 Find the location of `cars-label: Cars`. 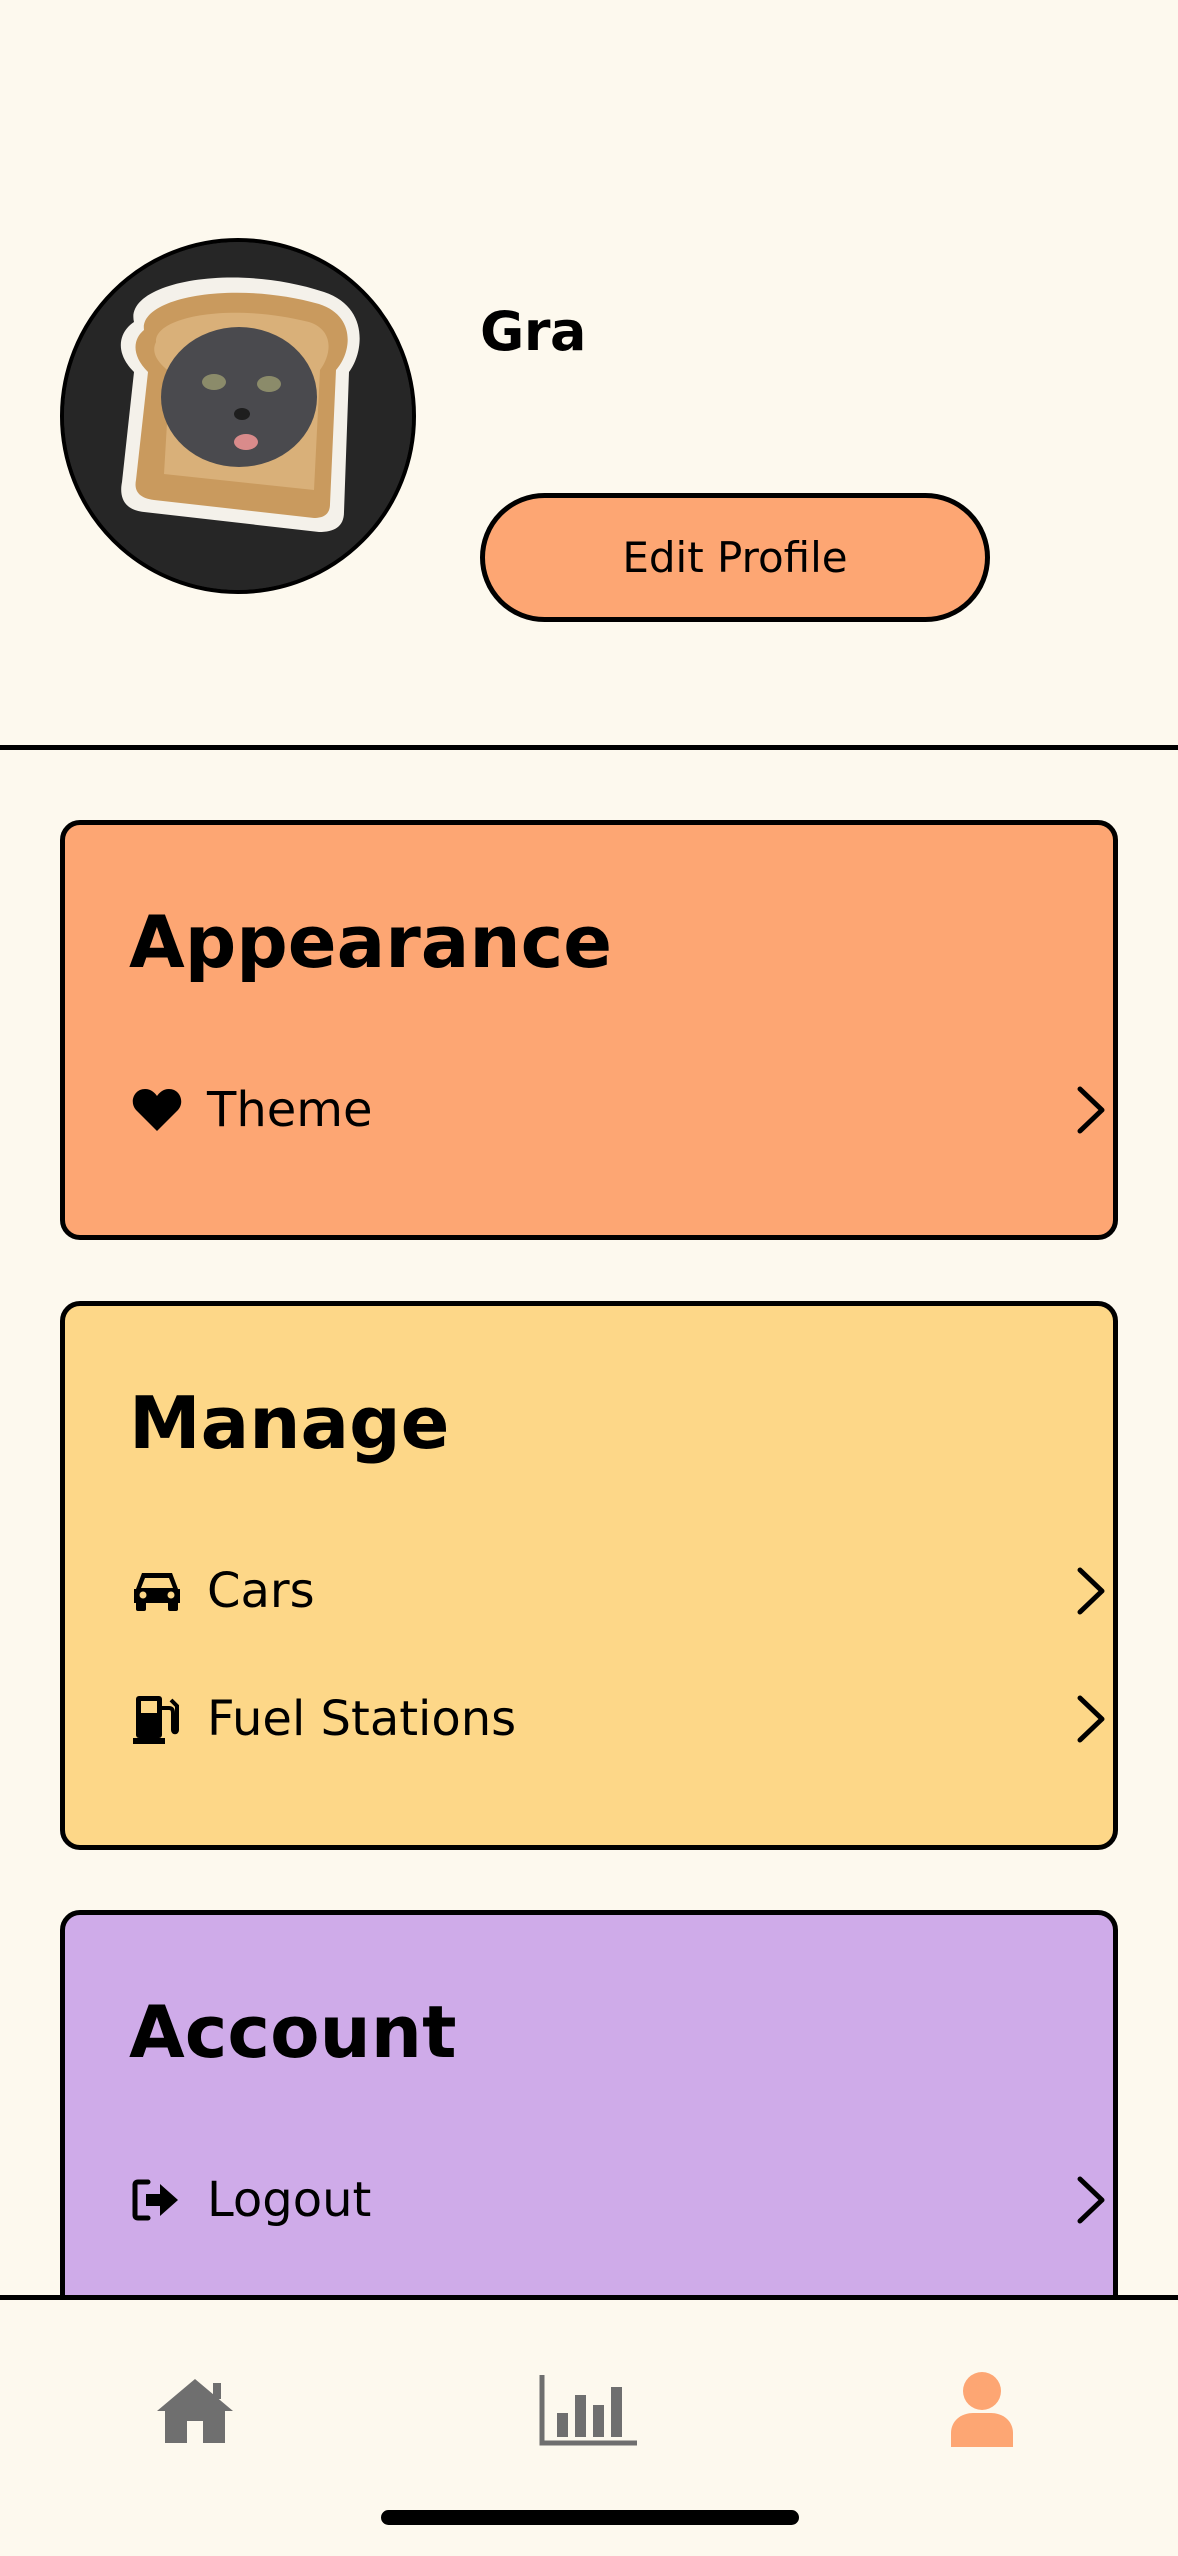

cars-label: Cars is located at coordinates (261, 1591).